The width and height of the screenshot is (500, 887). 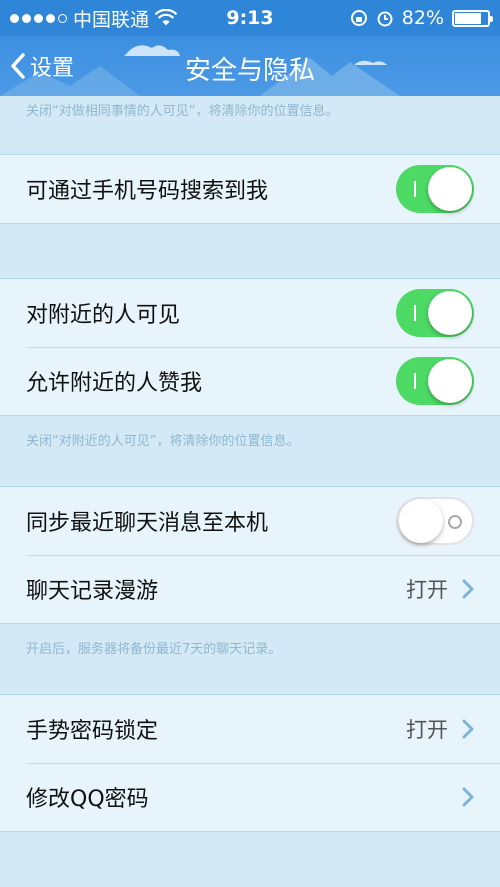 I want to click on section-phone-search: 可通过手机号码搜索到我, so click(x=250, y=189).